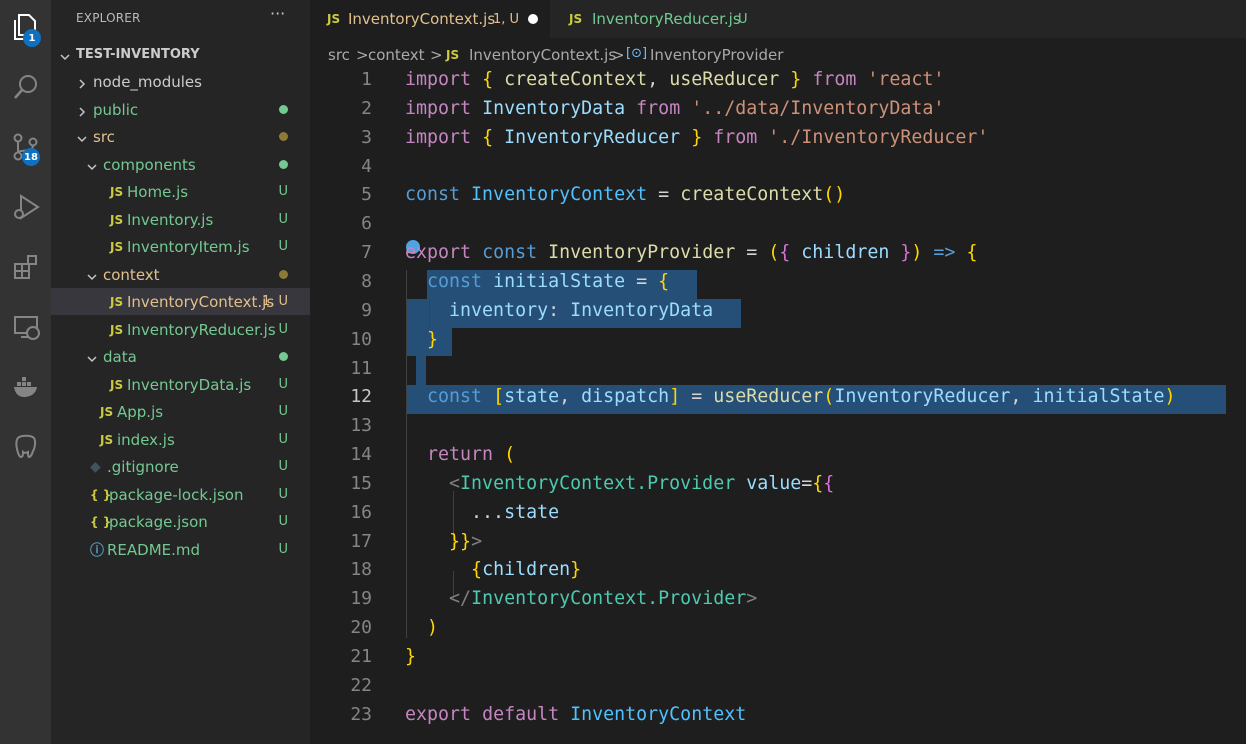  I want to click on explorer-activity: 1, so click(25, 27).